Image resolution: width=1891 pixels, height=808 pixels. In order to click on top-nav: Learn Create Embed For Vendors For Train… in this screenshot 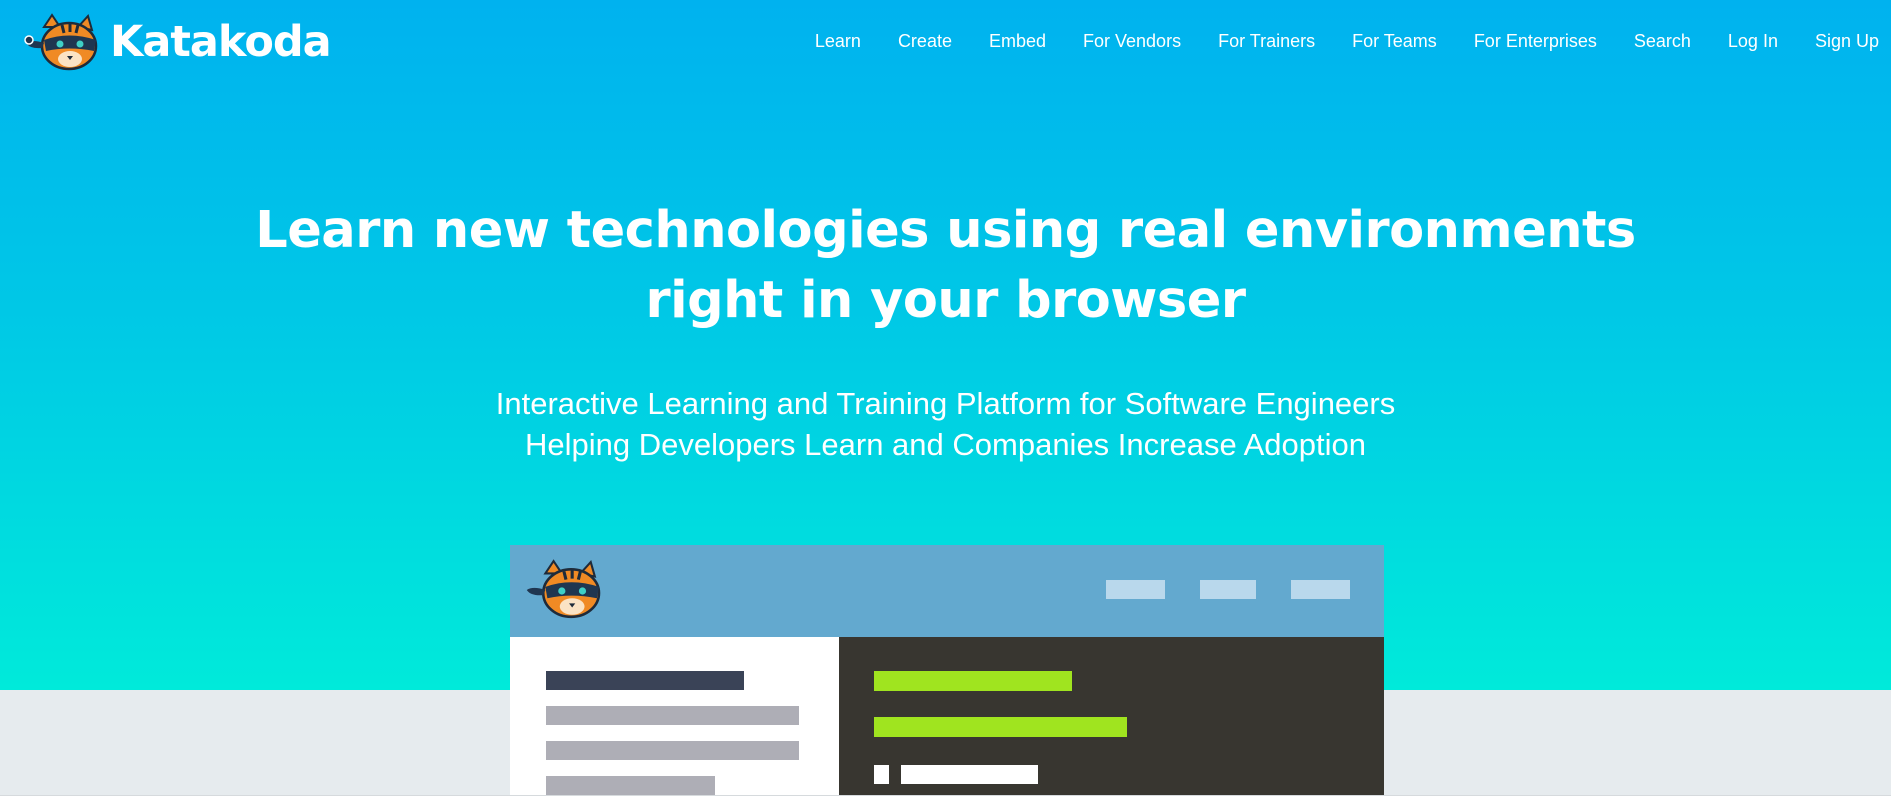, I will do `click(1347, 41)`.